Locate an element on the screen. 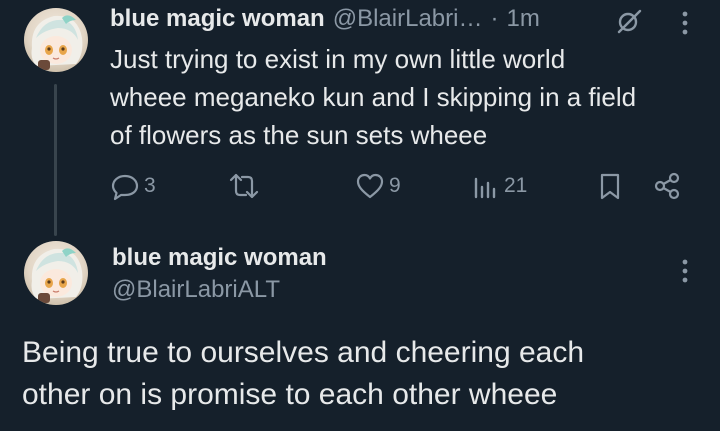 The image size is (720, 431). thread-line is located at coordinates (55, 160).